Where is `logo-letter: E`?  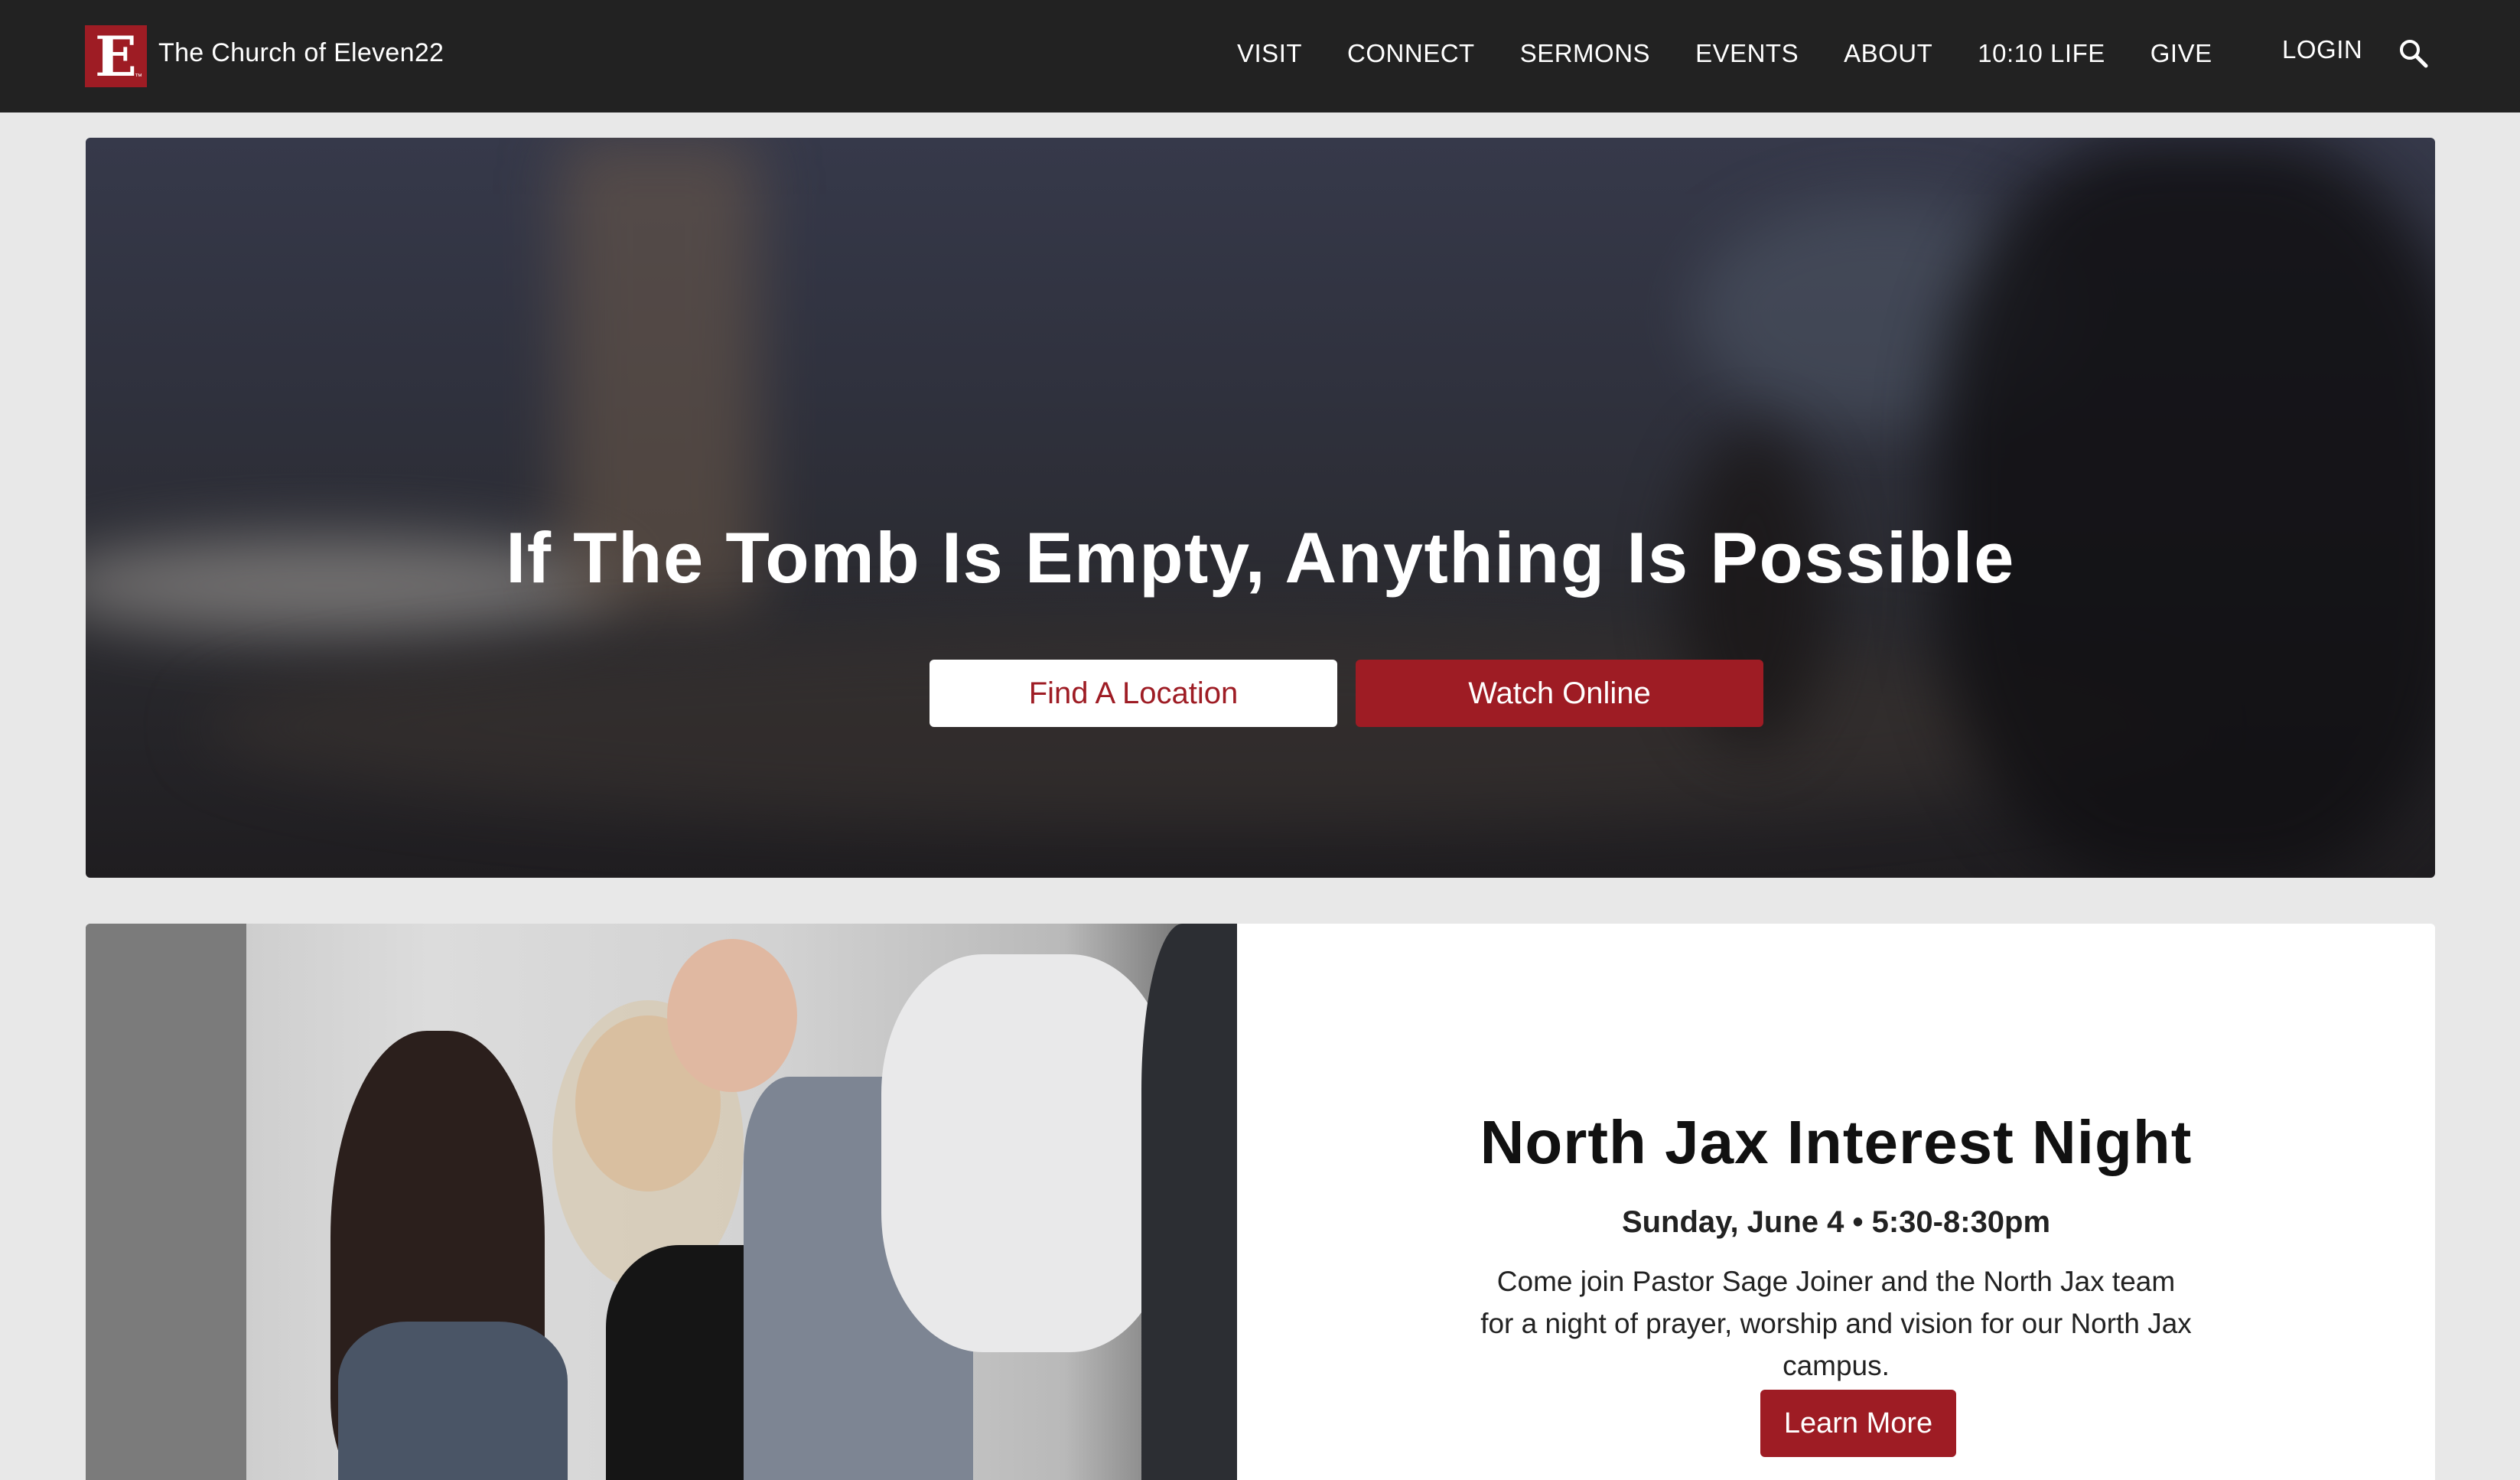 logo-letter: E is located at coordinates (116, 56).